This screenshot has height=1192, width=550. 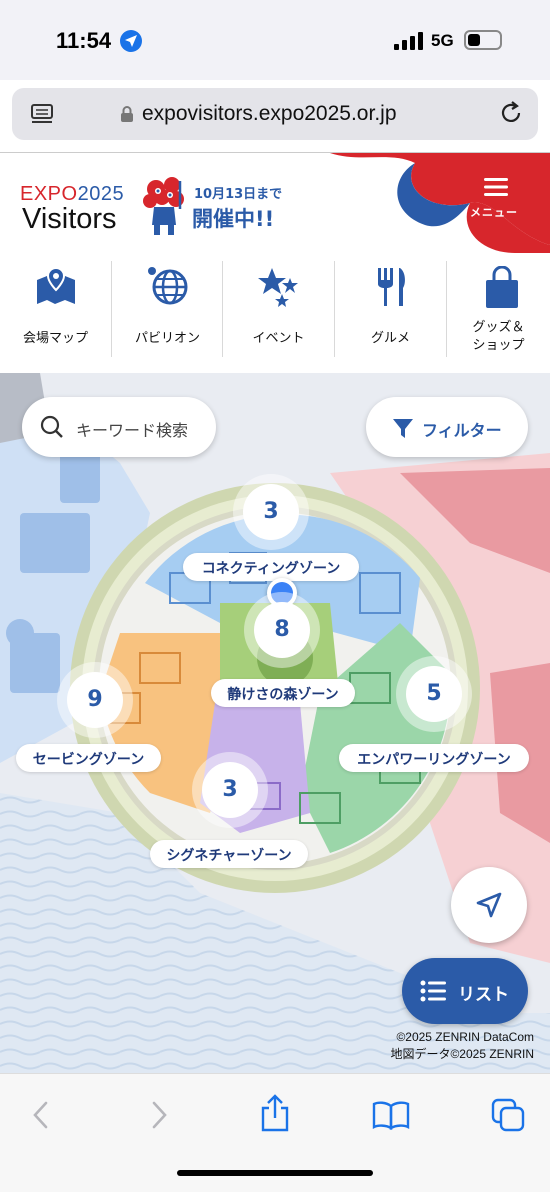 I want to click on nav-label: パビリオン, so click(x=167, y=338).